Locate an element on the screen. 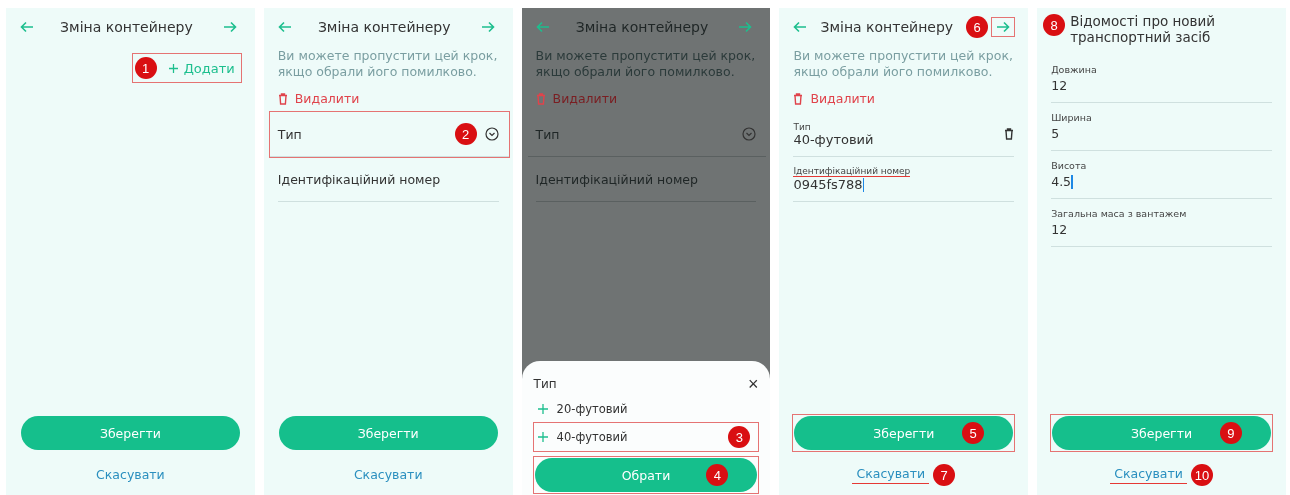 This screenshot has height=495, width=1290. trash-icon is located at coordinates (1009, 134).